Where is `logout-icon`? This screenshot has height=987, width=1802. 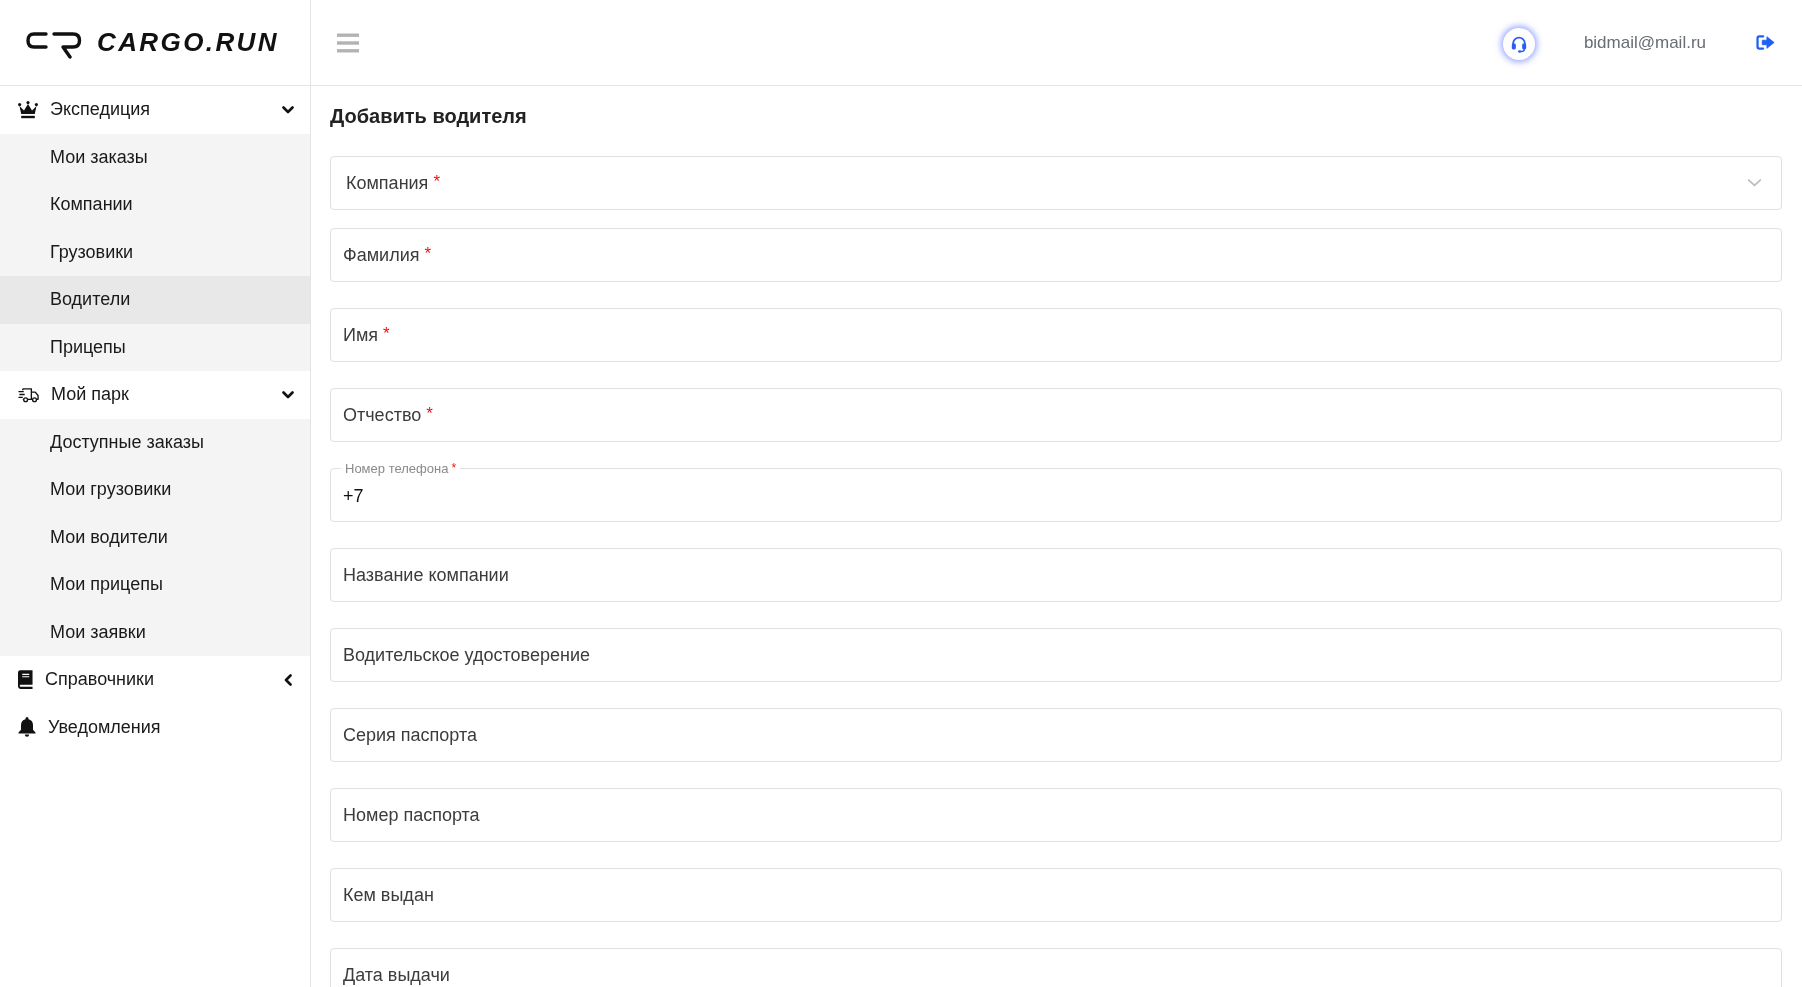 logout-icon is located at coordinates (1765, 42).